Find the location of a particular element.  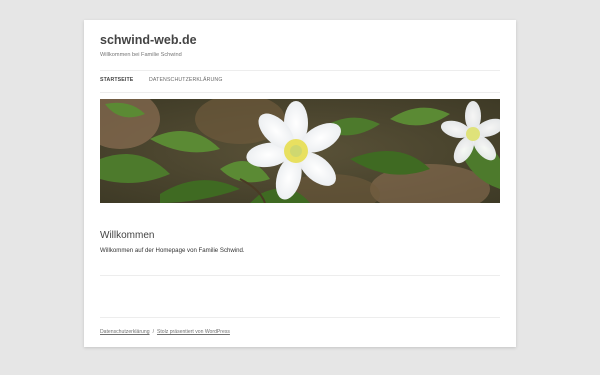

footer-privacy-link: Datenschutzerklärung is located at coordinates (125, 332).